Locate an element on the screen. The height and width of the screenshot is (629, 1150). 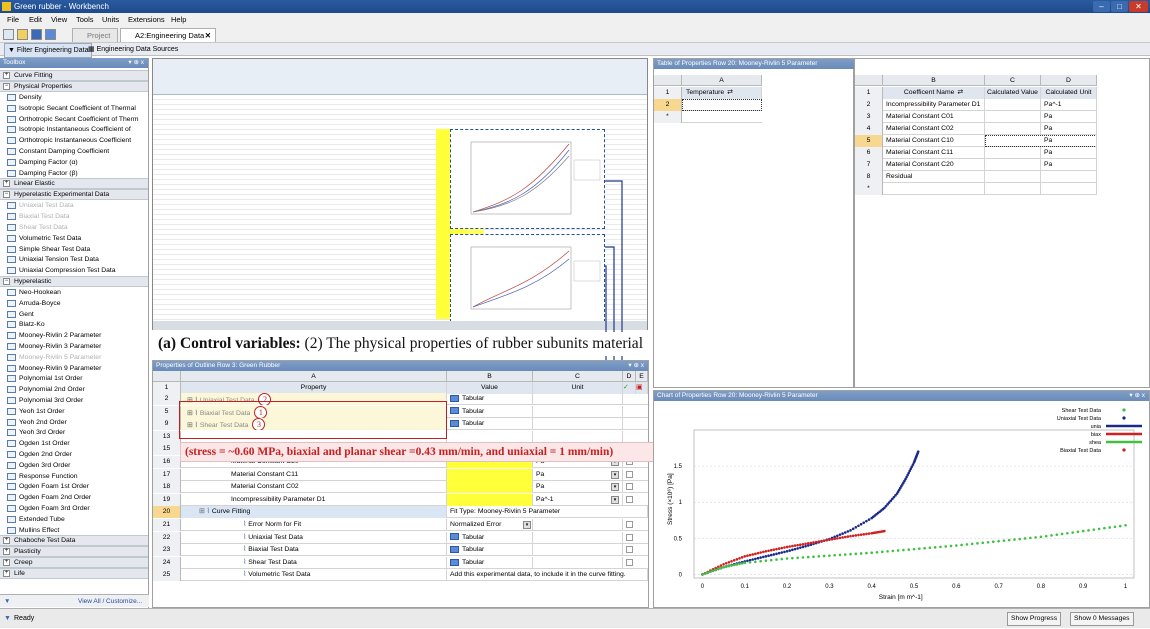
coefficient-row: 6 Material Constant C11 Pa is located at coordinates (976, 153).